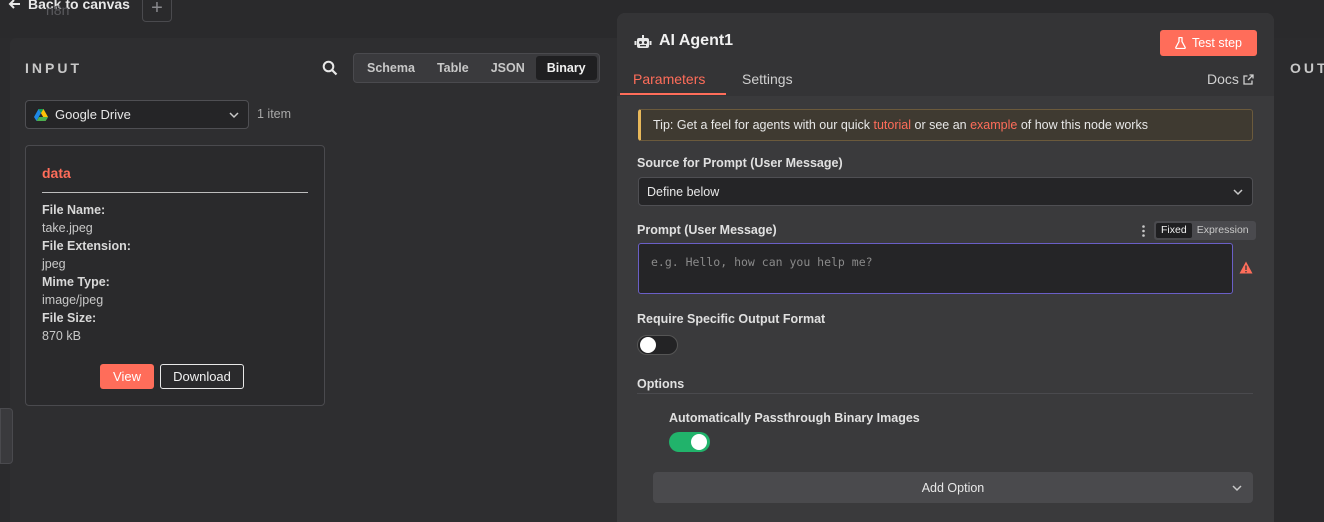 This screenshot has height=522, width=1324. Describe the element at coordinates (945, 191) in the screenshot. I see `prompt-source-select: Define below` at that location.